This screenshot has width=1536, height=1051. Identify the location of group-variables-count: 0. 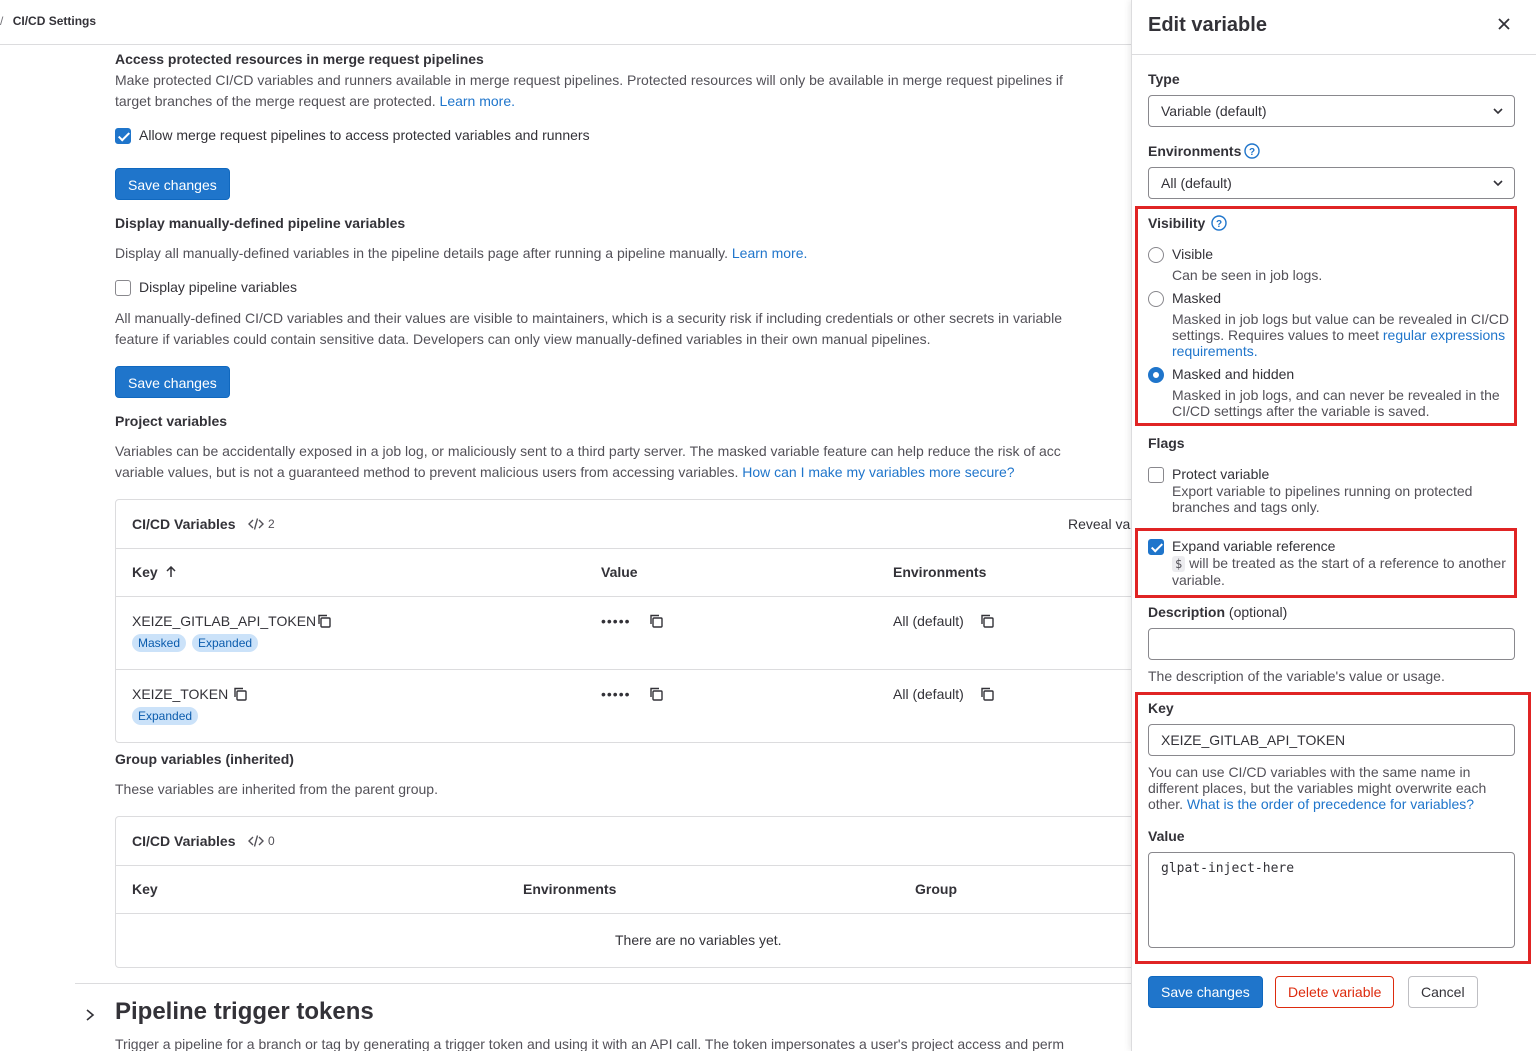
(271, 841).